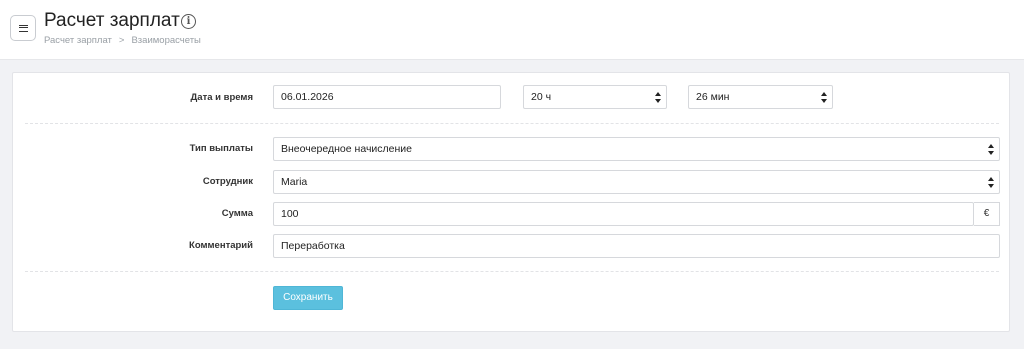  What do you see at coordinates (636, 149) in the screenshot?
I see `payment-type-select: Внеочередное начисление` at bounding box center [636, 149].